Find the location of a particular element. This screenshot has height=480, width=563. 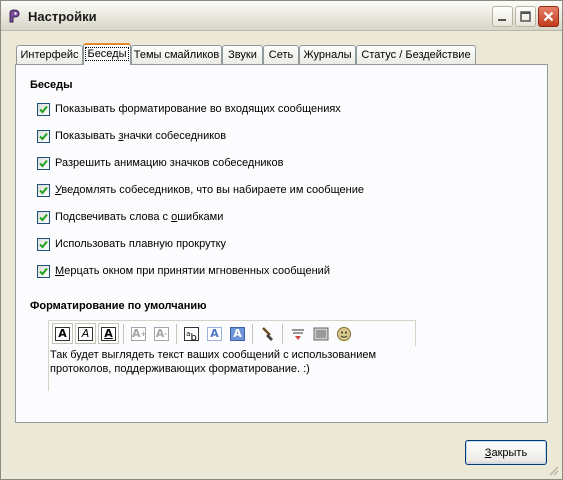

maximize-icon is located at coordinates (525, 16).